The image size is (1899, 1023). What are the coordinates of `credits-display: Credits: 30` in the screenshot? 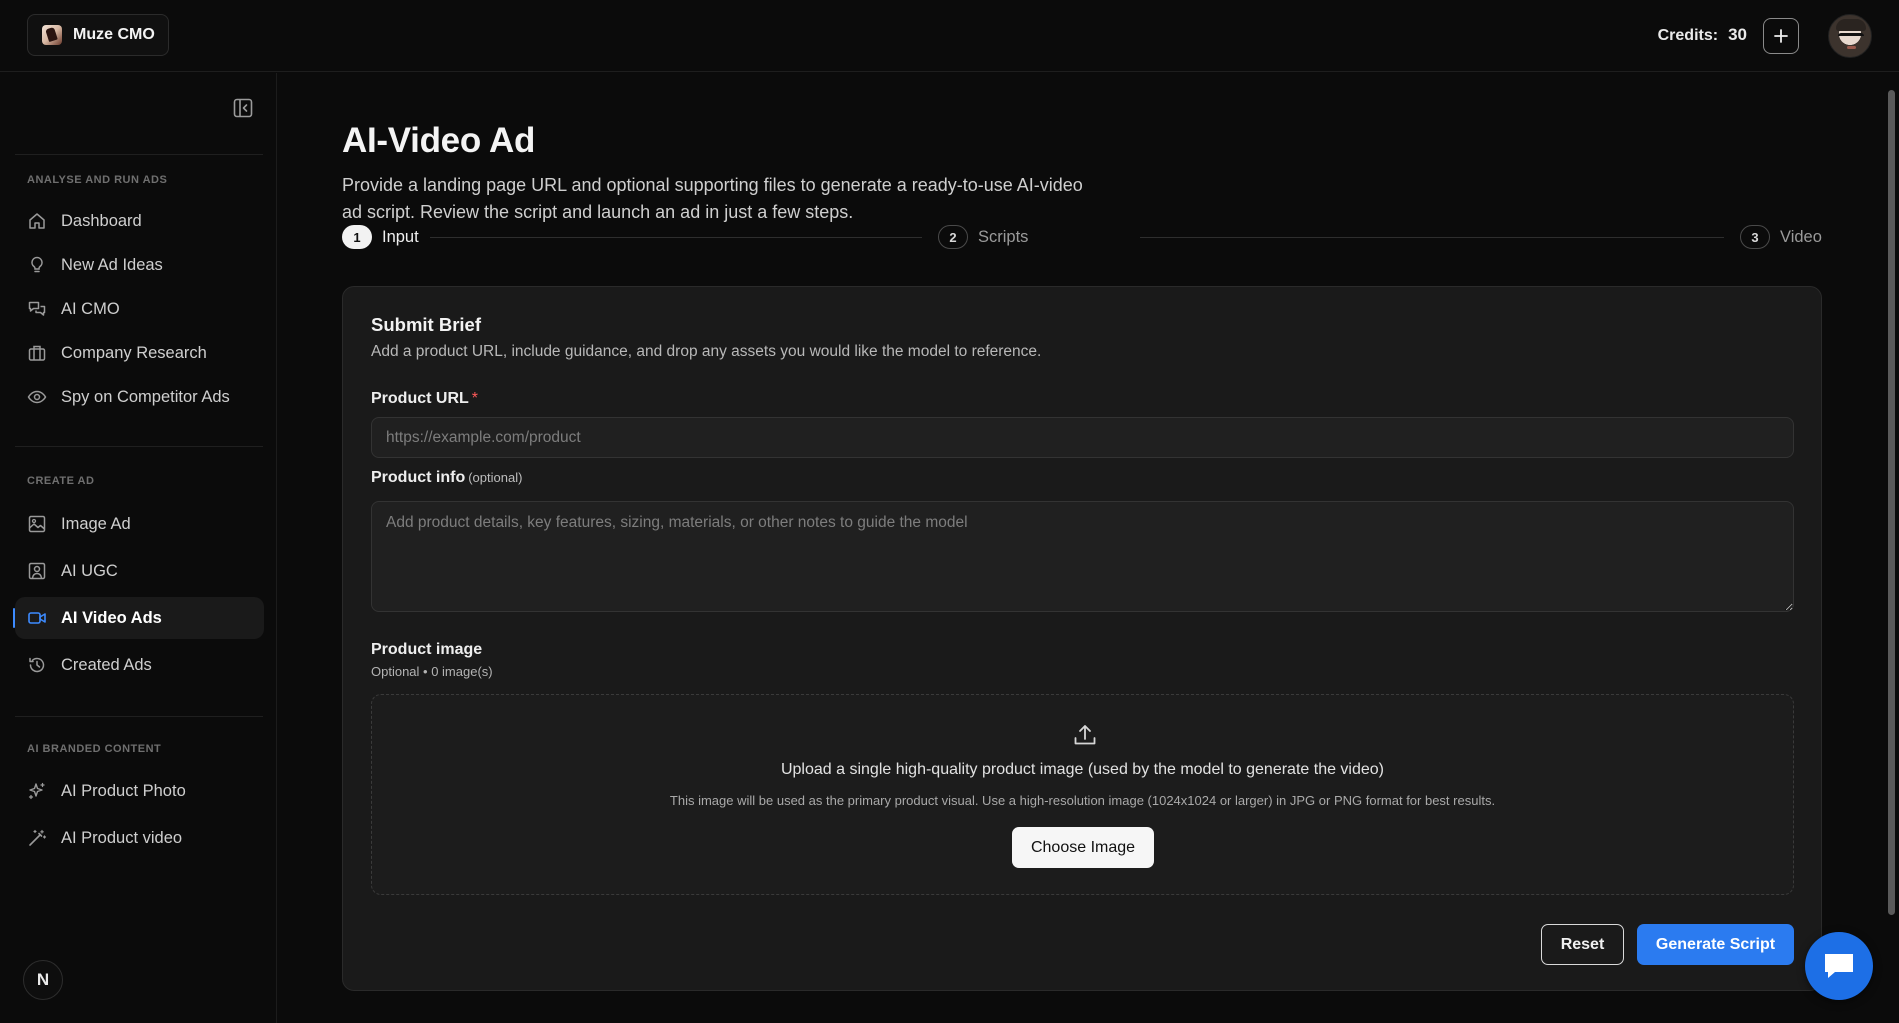 It's located at (1702, 35).